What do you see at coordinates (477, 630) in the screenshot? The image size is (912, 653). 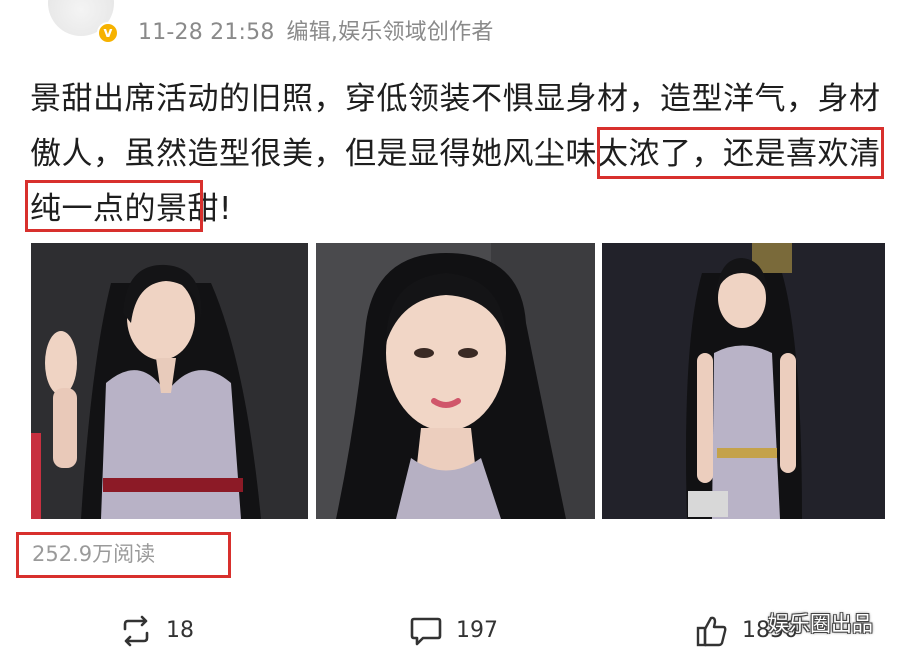 I see `comment-count: 197` at bounding box center [477, 630].